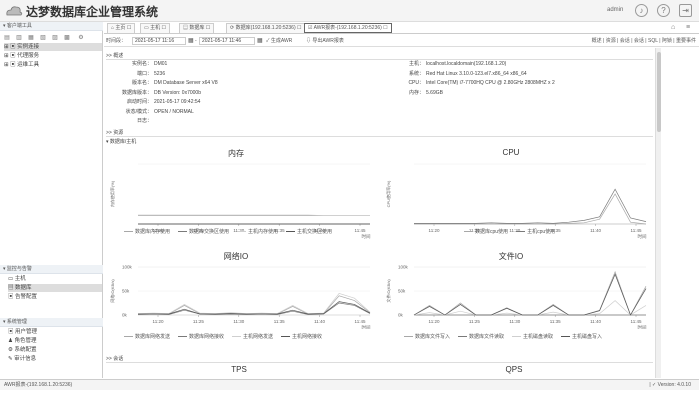 This screenshot has height=407, width=699. Describe the element at coordinates (236, 256) in the screenshot. I see `chart-title-network-io: 网络IO` at that location.